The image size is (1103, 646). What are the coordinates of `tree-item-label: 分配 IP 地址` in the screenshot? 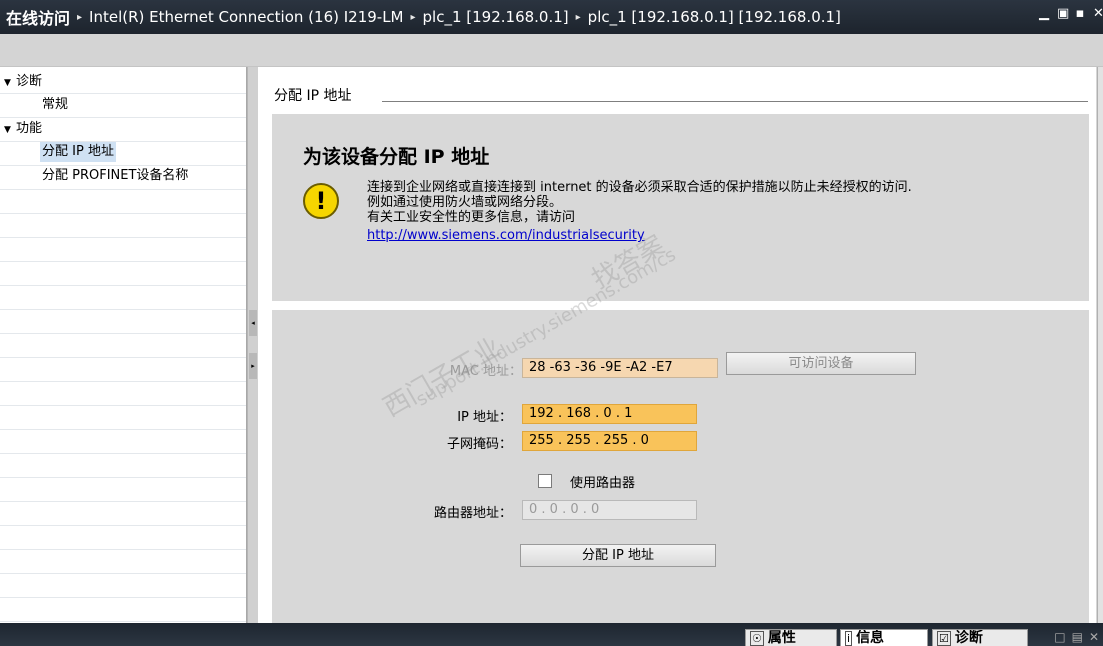 It's located at (78, 151).